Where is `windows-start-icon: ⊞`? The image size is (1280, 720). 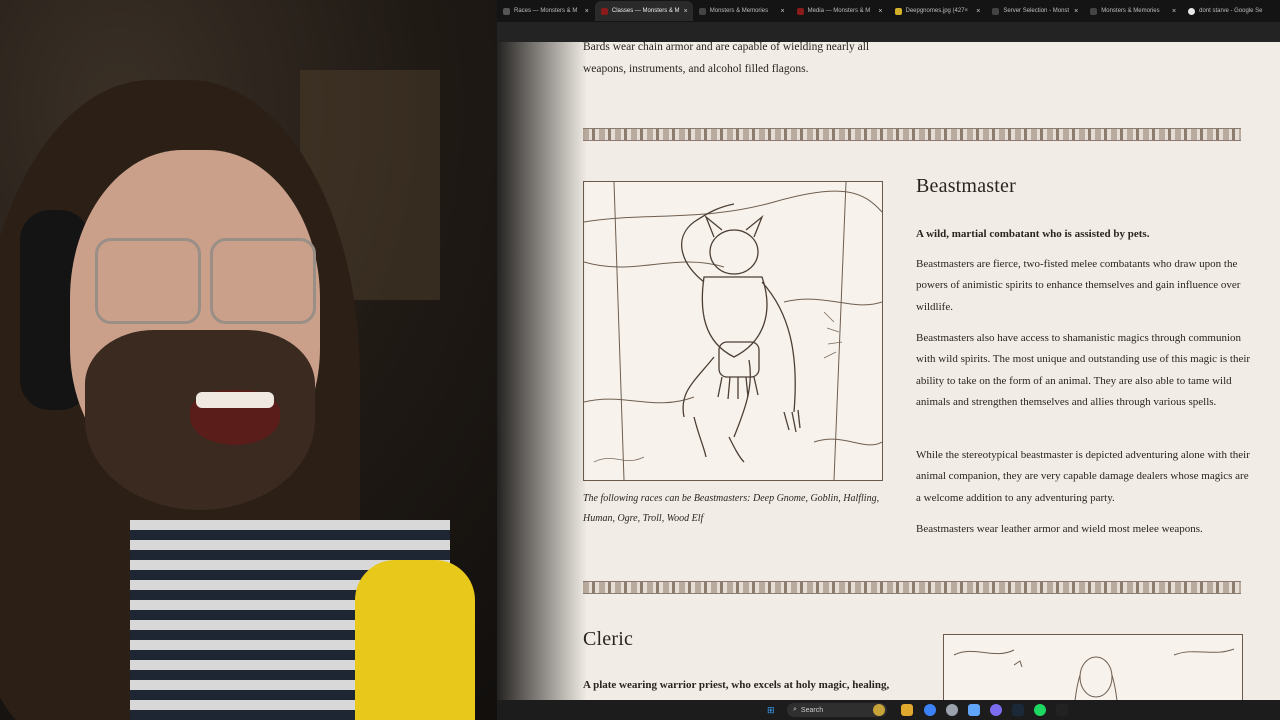
windows-start-icon: ⊞ is located at coordinates (772, 710).